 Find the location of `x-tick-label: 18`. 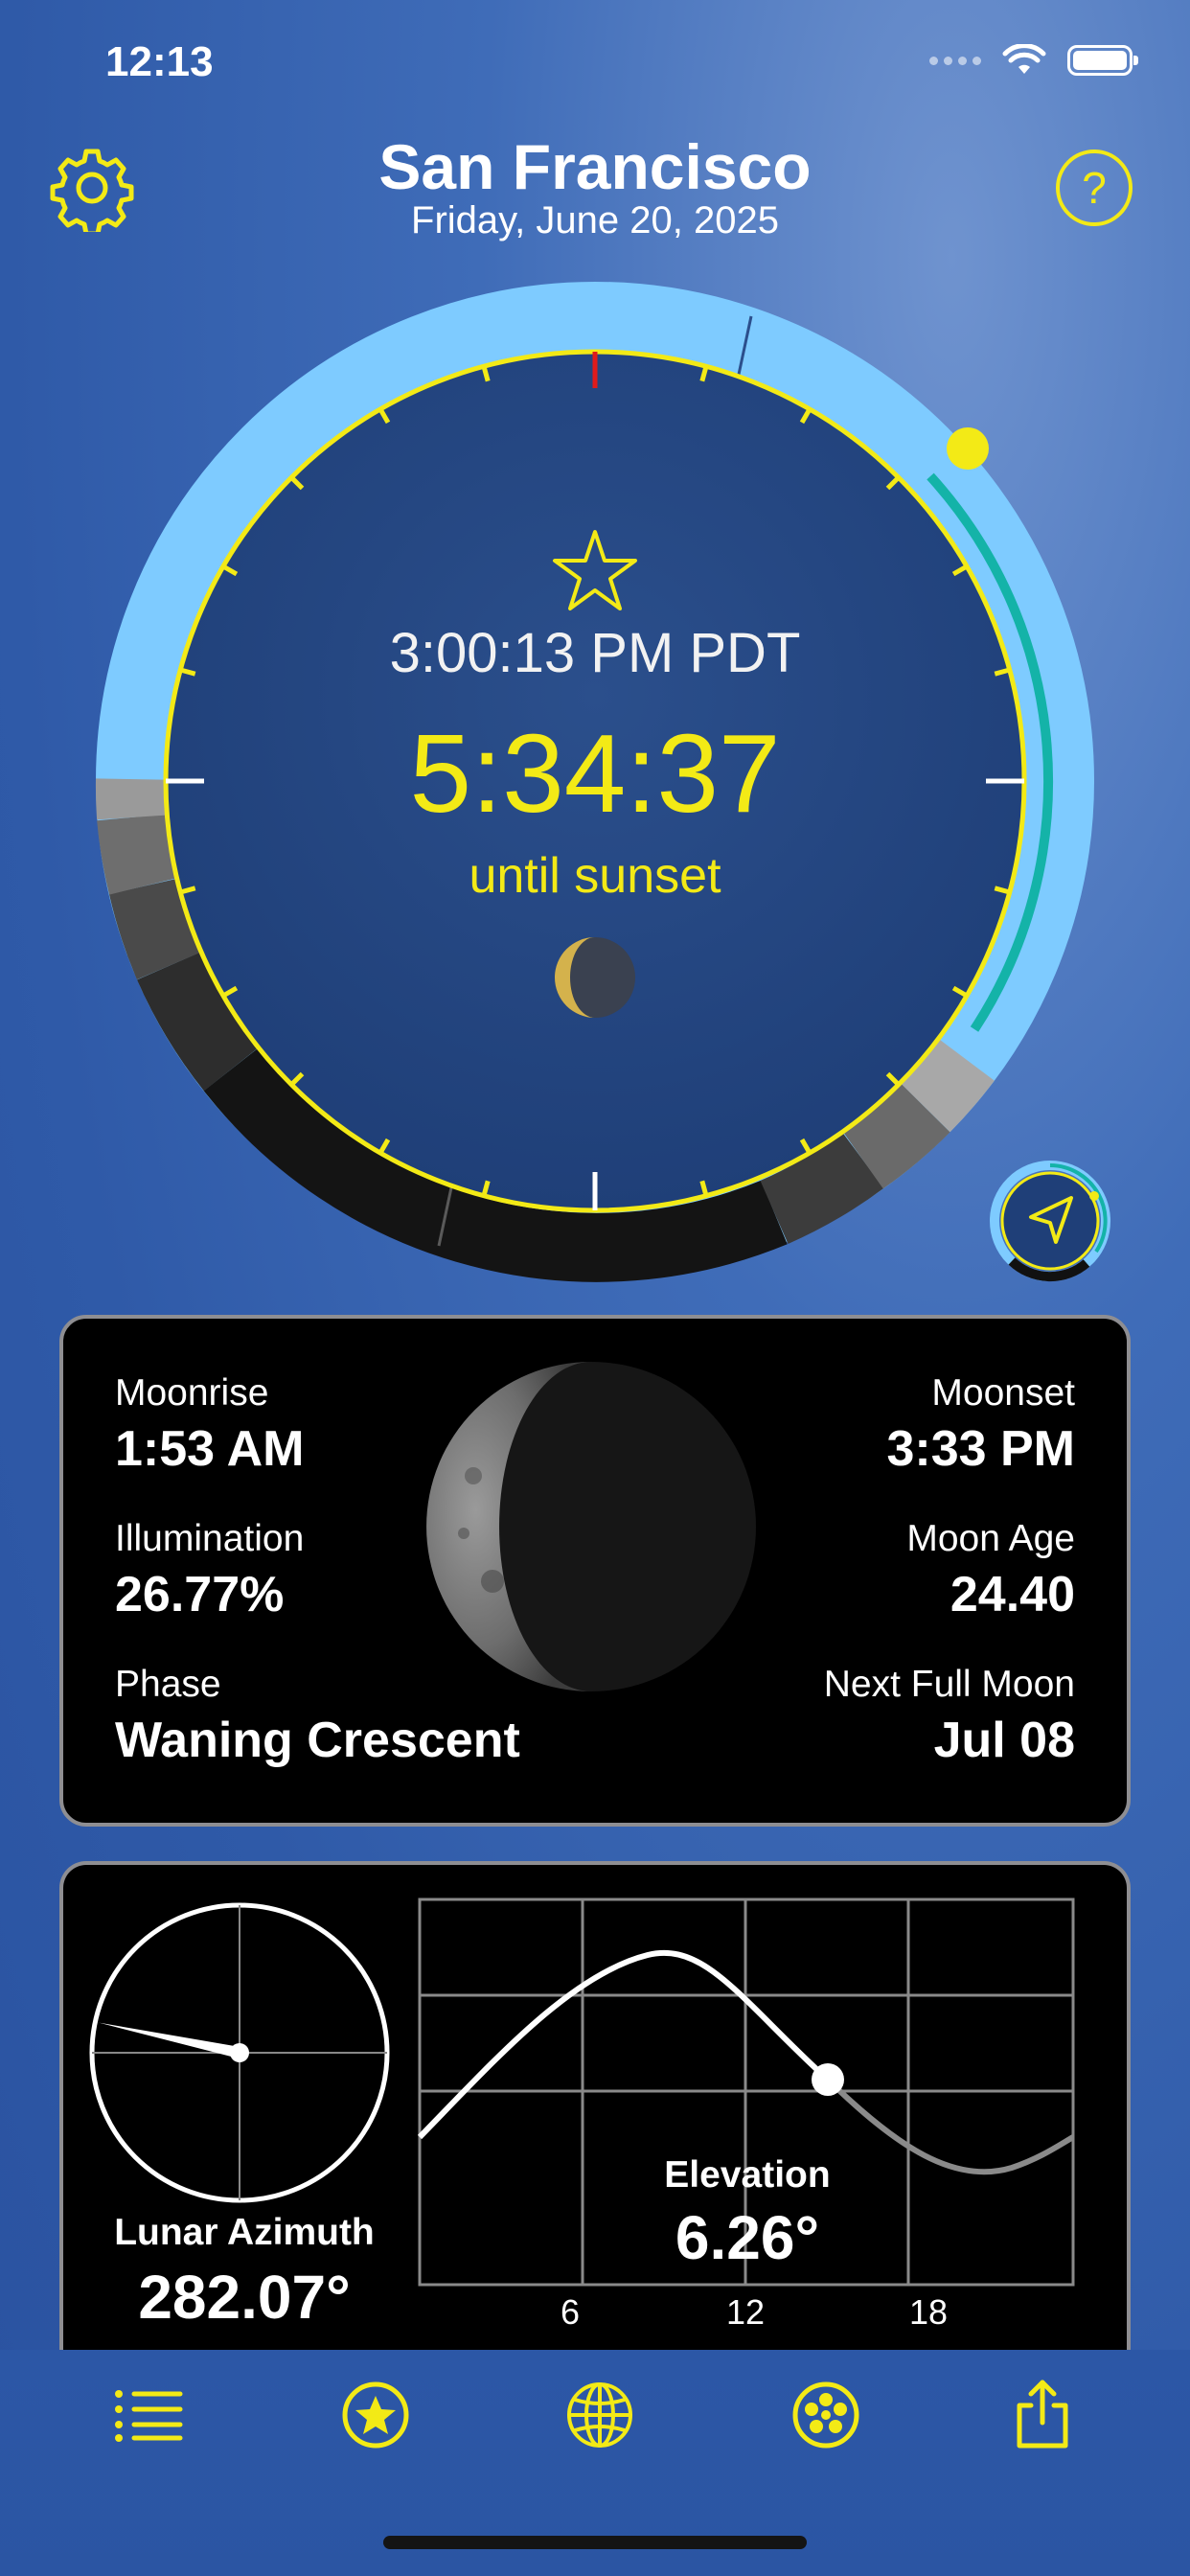

x-tick-label: 18 is located at coordinates (929, 2312).